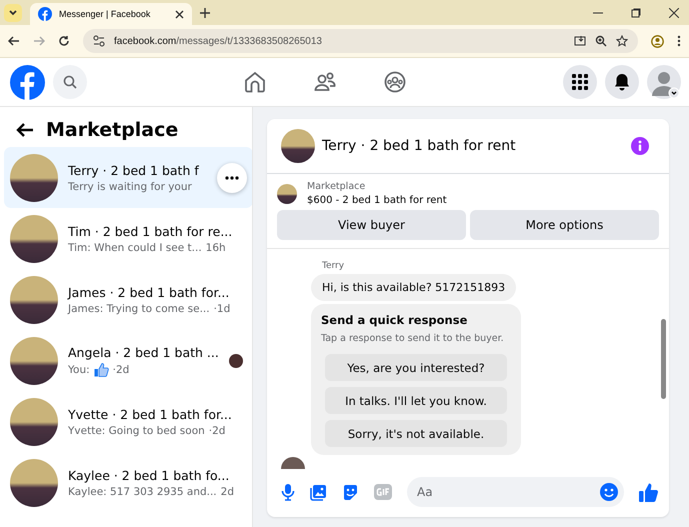 Image resolution: width=689 pixels, height=527 pixels. I want to click on account-button, so click(664, 82).